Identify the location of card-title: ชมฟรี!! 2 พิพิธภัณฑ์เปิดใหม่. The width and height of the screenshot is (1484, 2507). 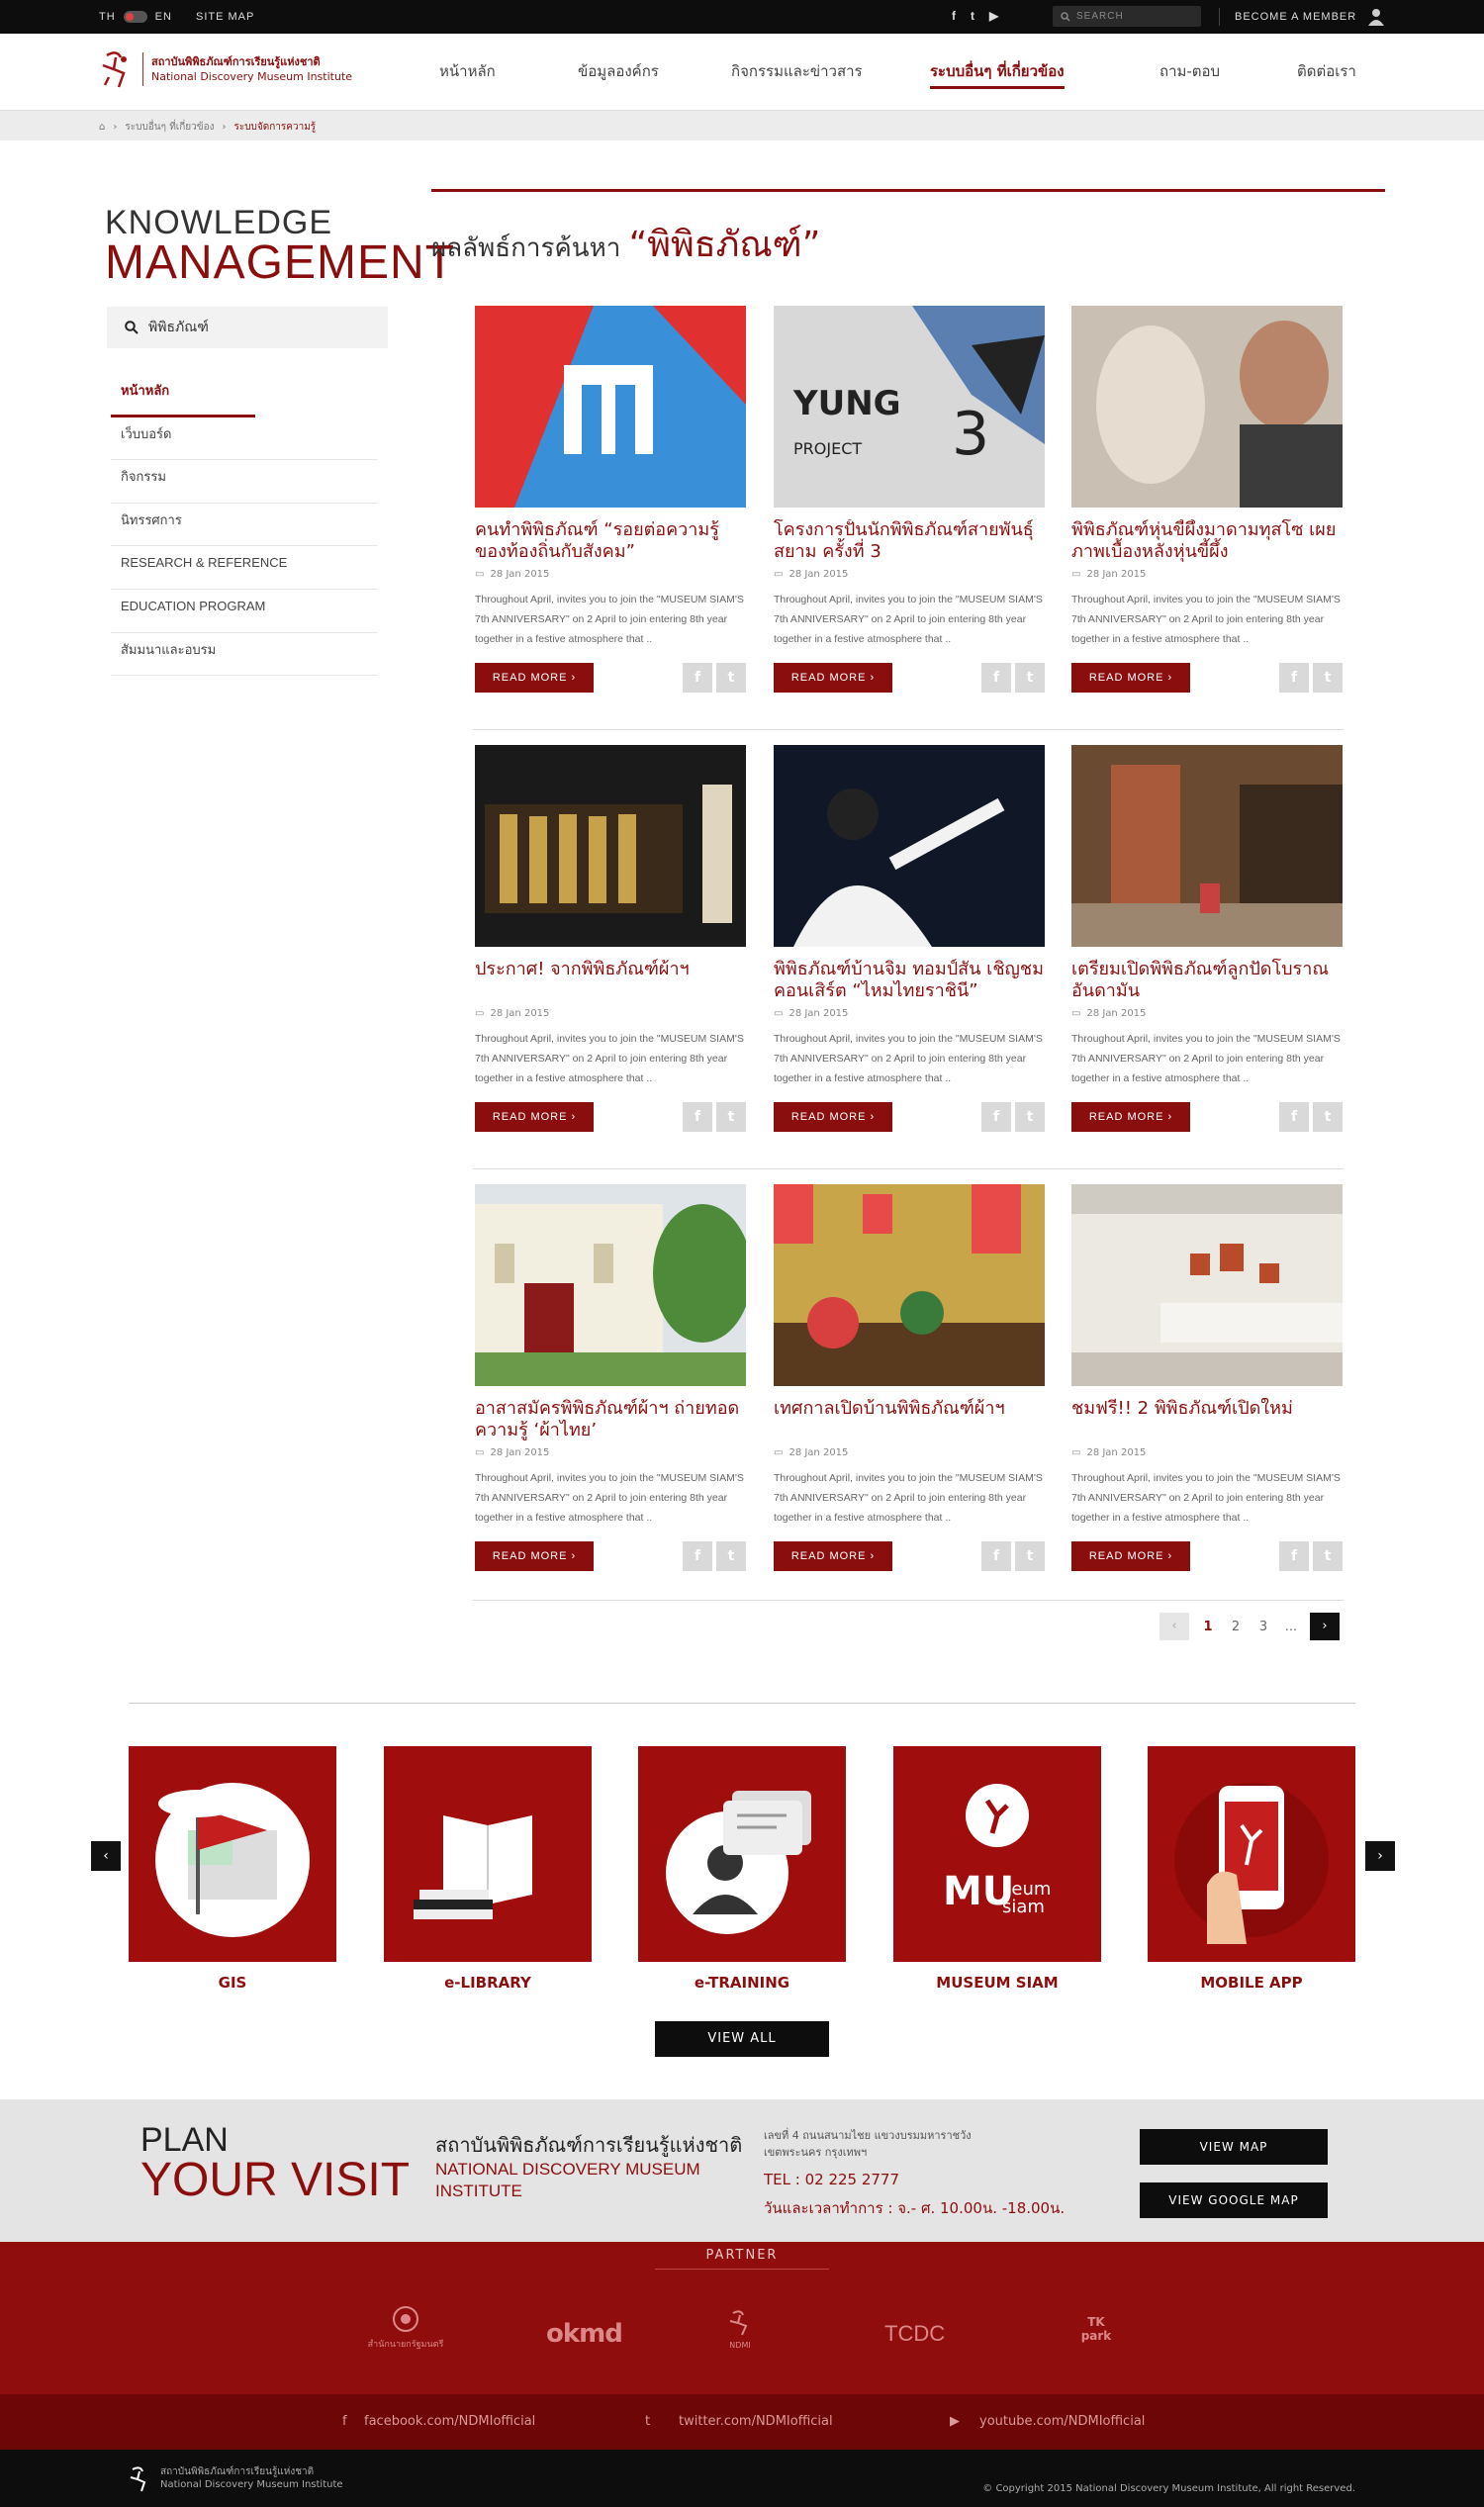
(1207, 1419).